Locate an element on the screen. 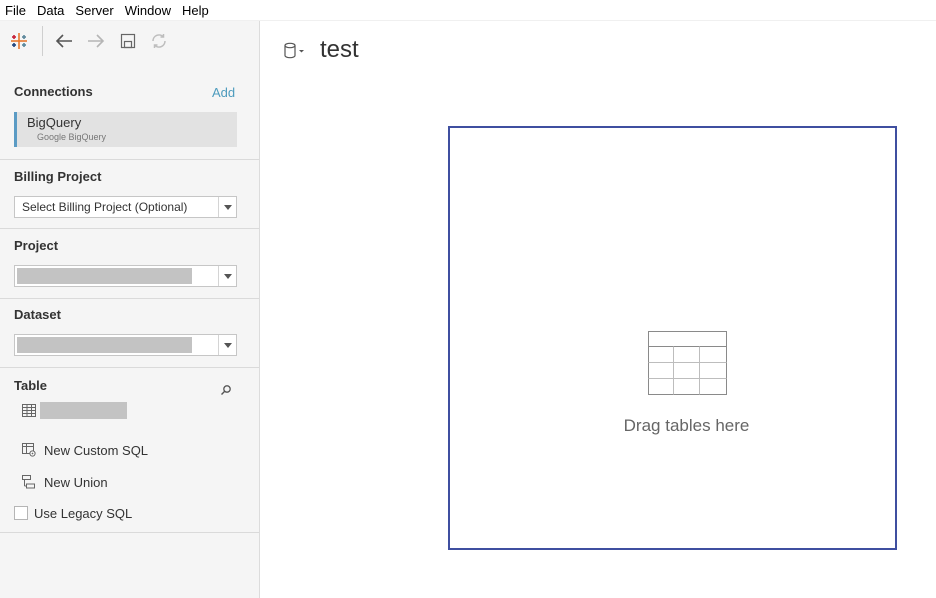  save-icon is located at coordinates (128, 41).